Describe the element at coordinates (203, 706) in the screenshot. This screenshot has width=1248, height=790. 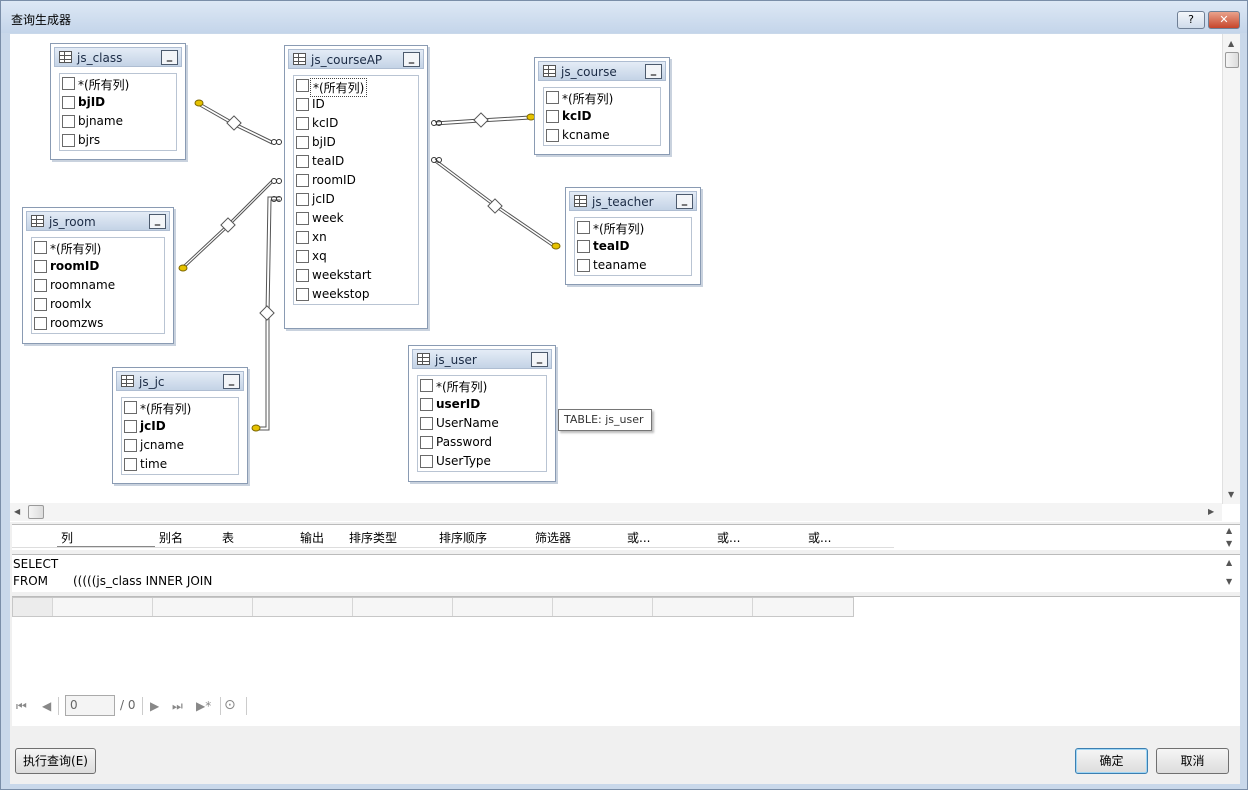
I see `new-record-icon: ▶*` at that location.